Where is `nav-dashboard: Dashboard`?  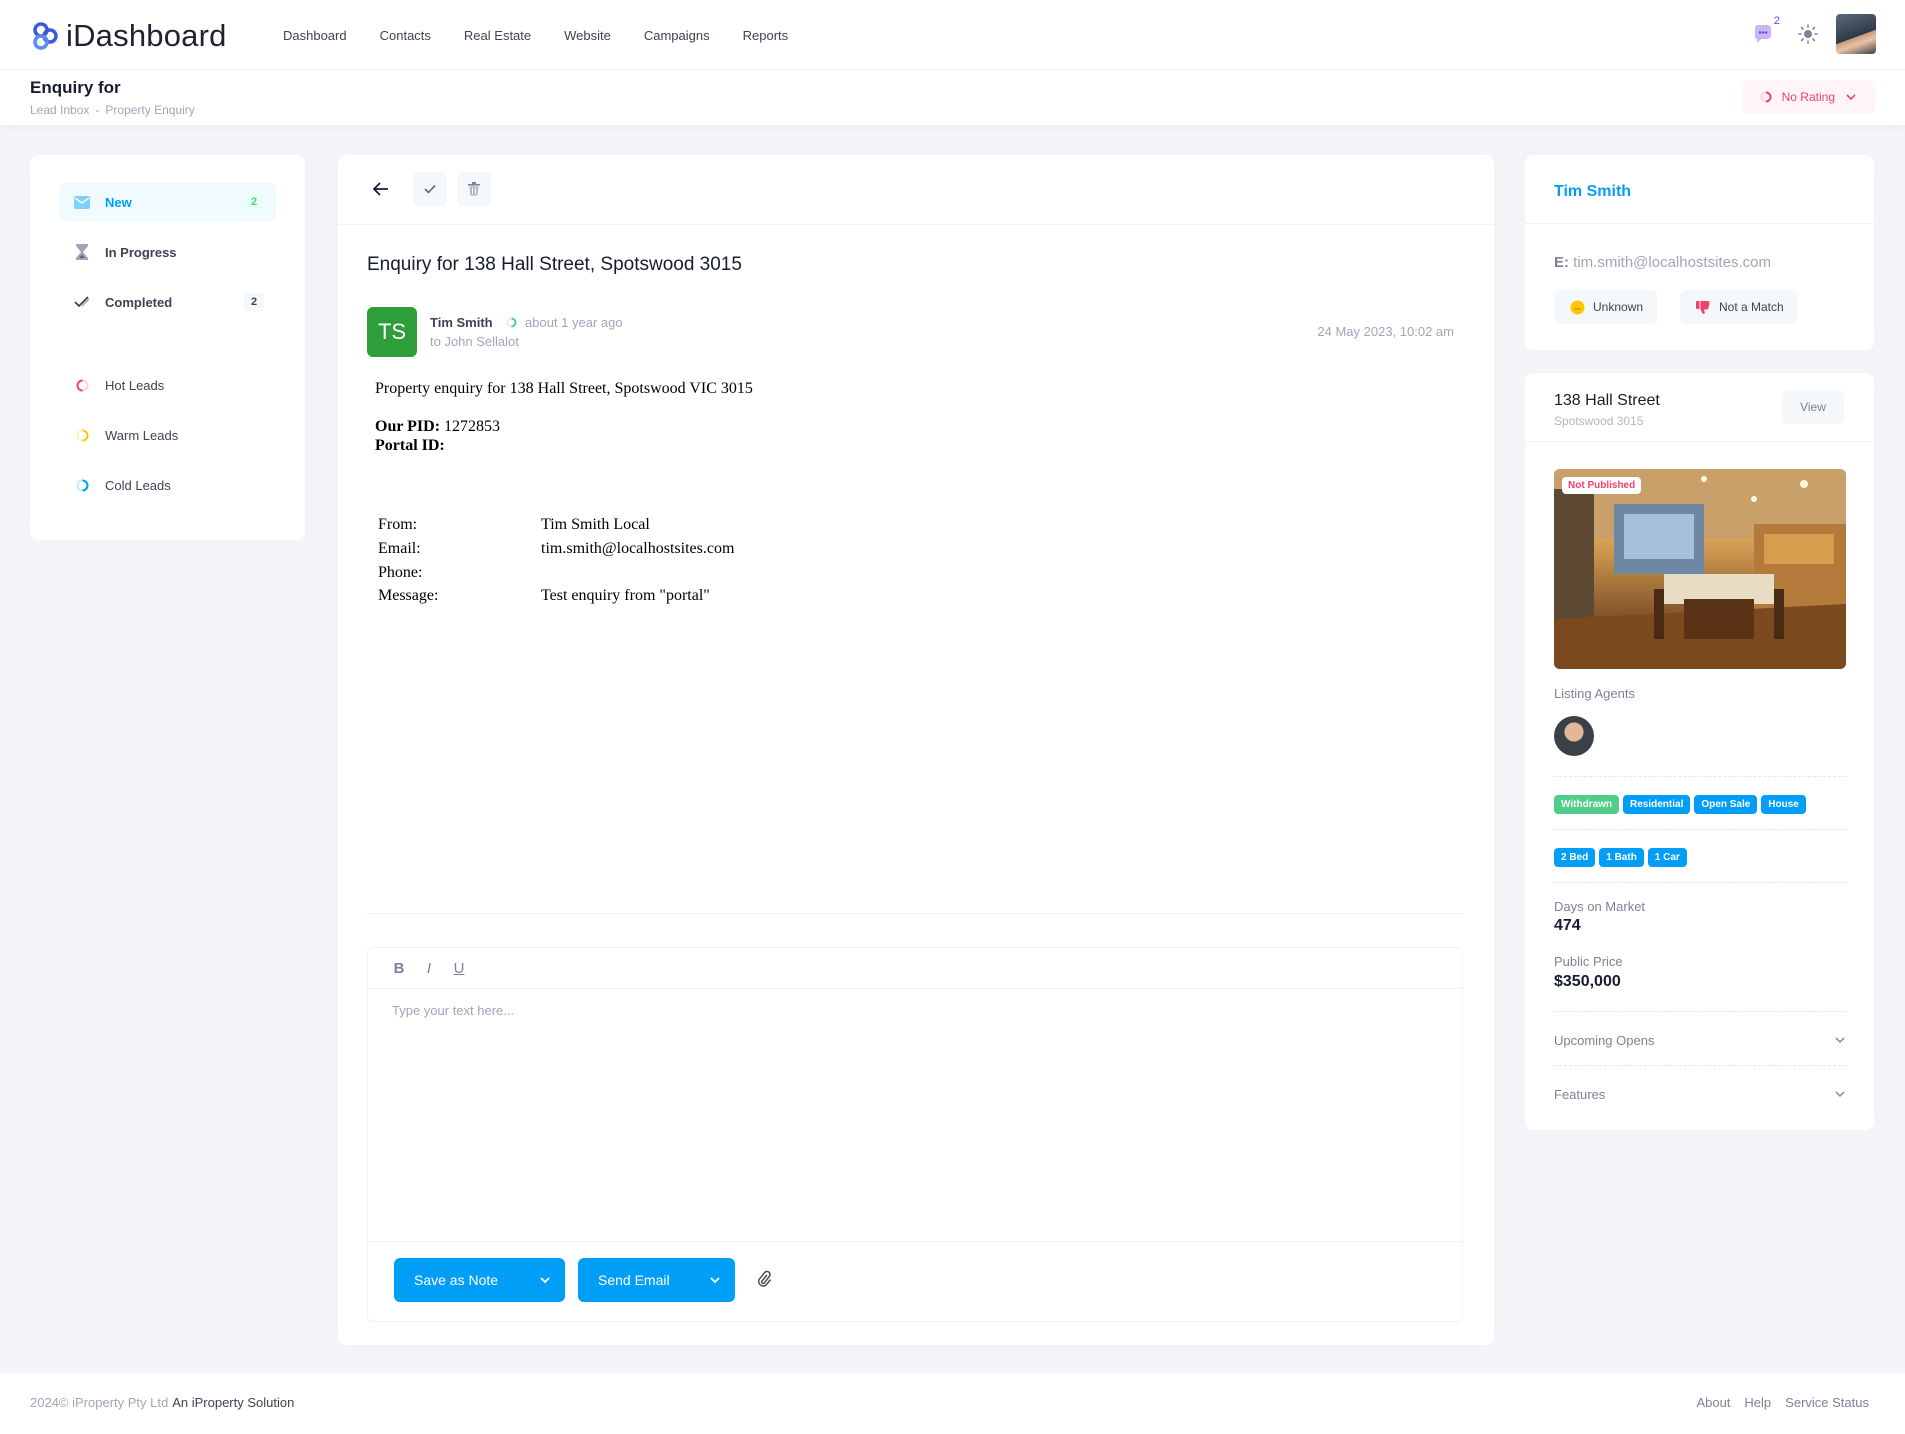 nav-dashboard: Dashboard is located at coordinates (315, 35).